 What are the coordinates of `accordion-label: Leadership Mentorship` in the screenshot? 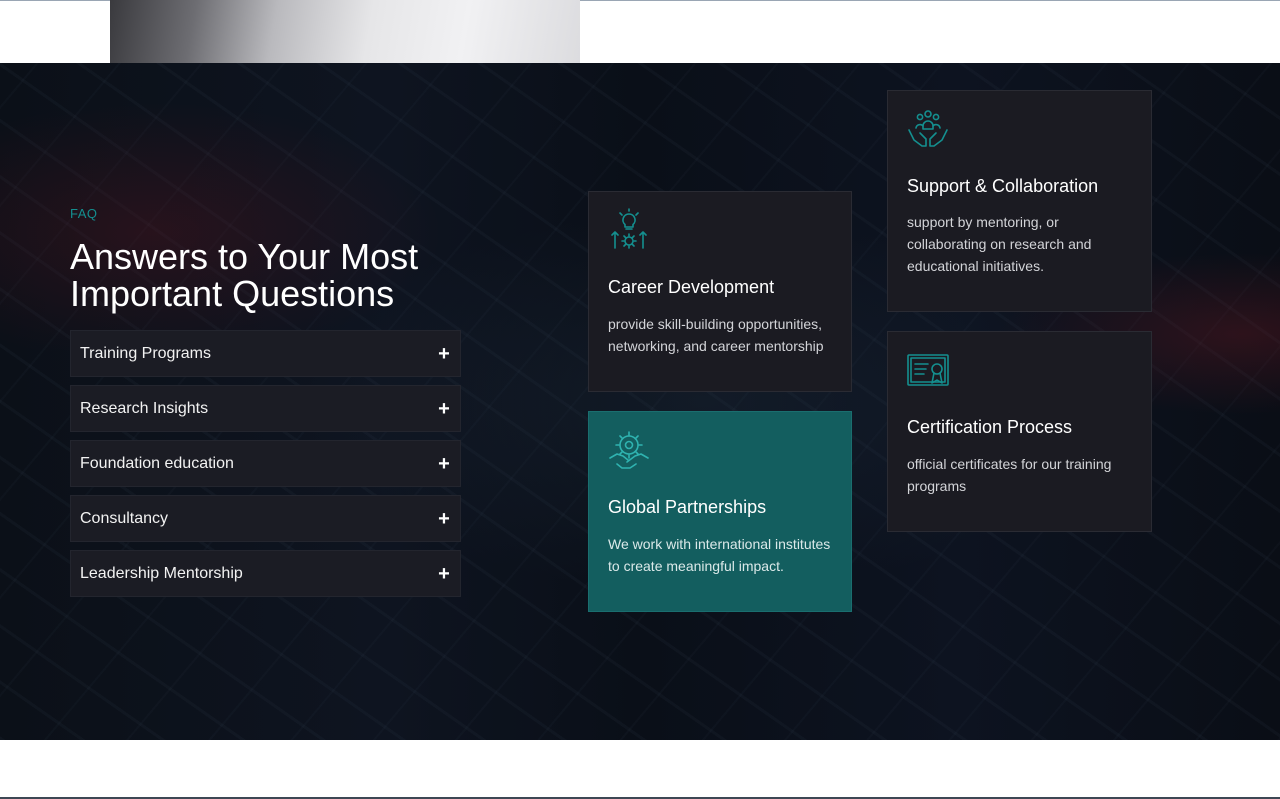 It's located at (161, 573).